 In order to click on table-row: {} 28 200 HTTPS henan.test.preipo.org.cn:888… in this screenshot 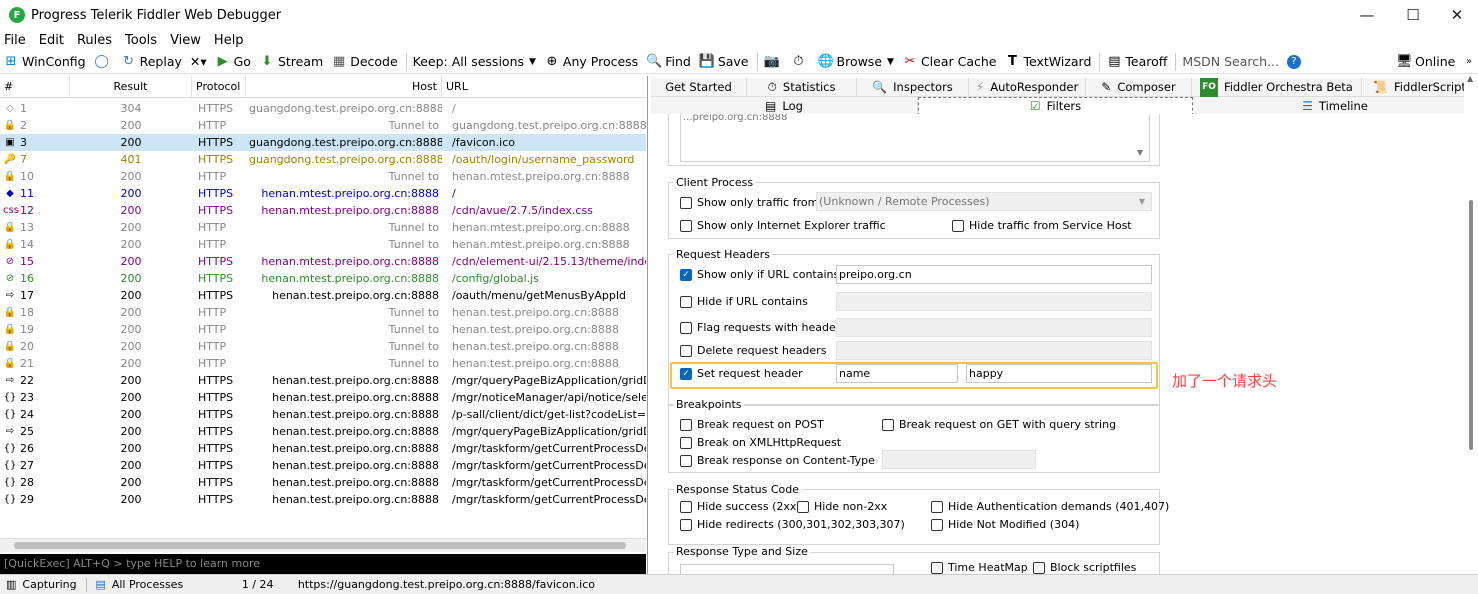, I will do `click(323, 482)`.